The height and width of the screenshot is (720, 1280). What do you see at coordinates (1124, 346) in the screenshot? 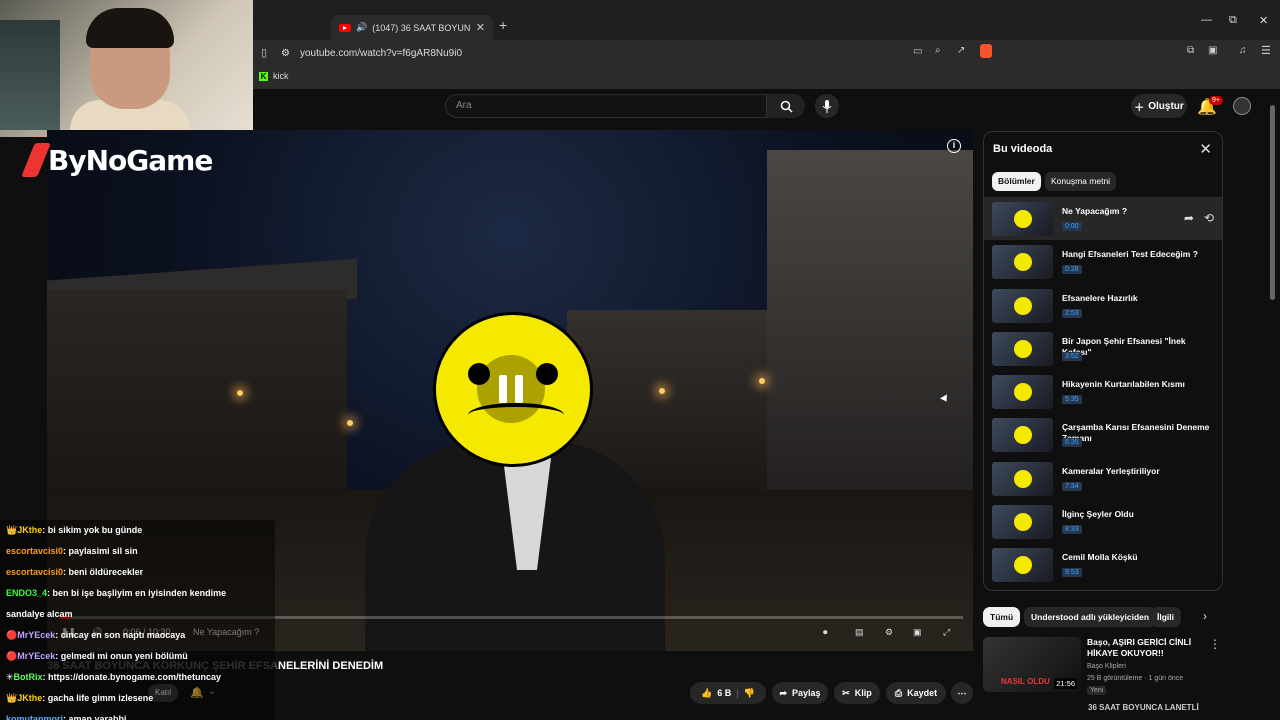
I see `chapter-title: Bir Japon Şehir Efsanesi "İnek Kafası"` at bounding box center [1124, 346].